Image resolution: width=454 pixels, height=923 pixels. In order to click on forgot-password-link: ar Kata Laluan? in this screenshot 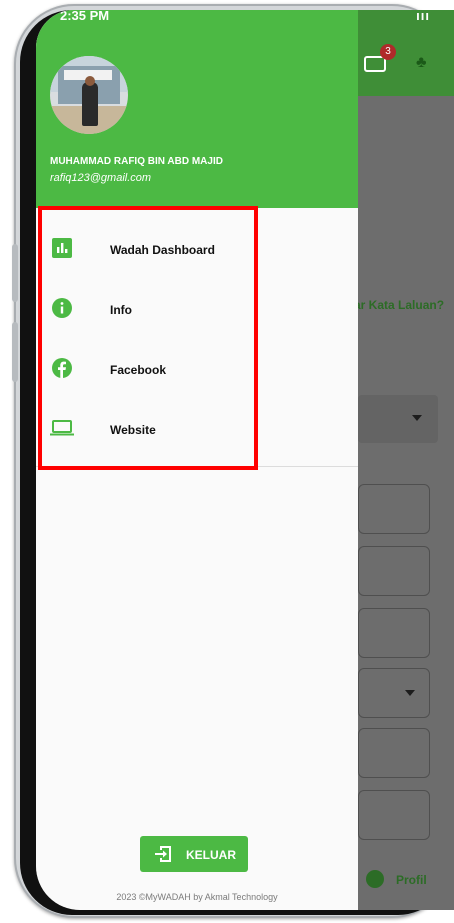, I will do `click(399, 305)`.